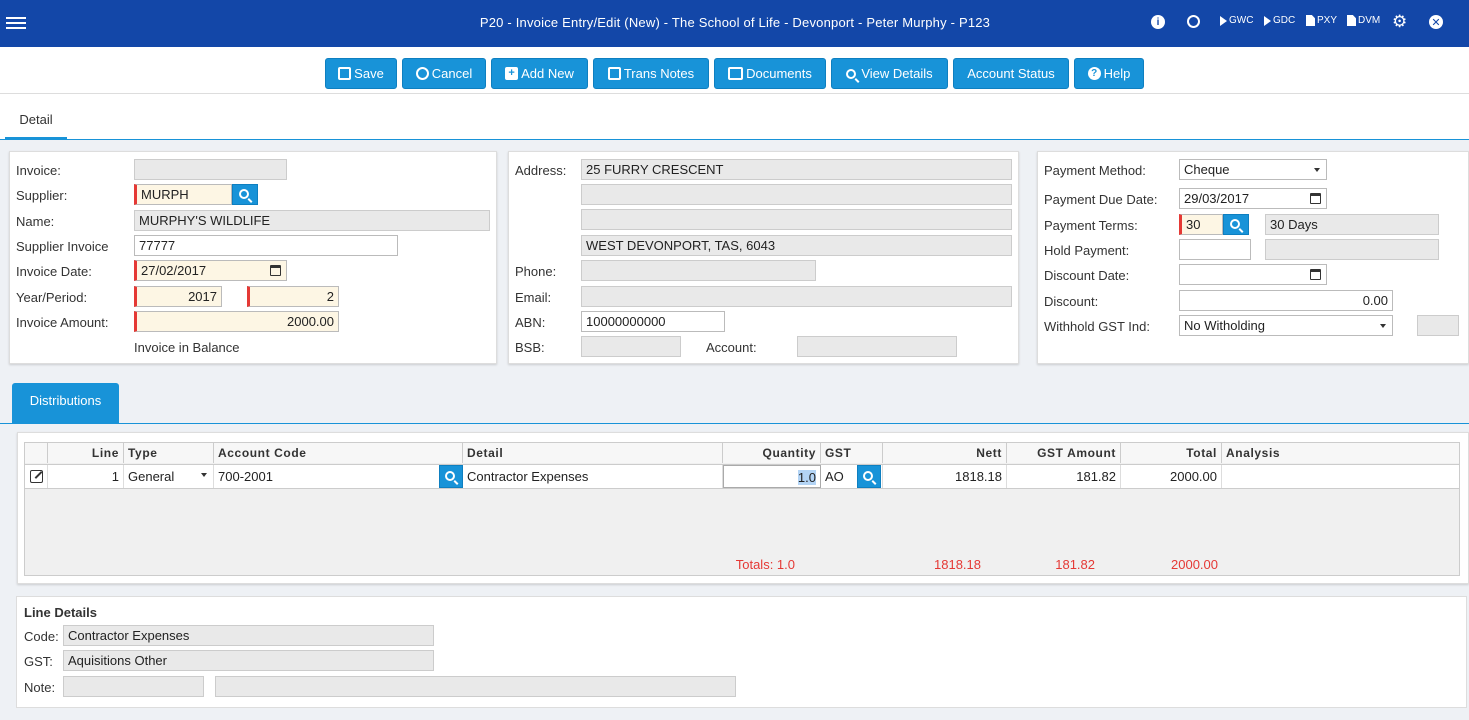  I want to click on cell-type-select: General, so click(169, 476).